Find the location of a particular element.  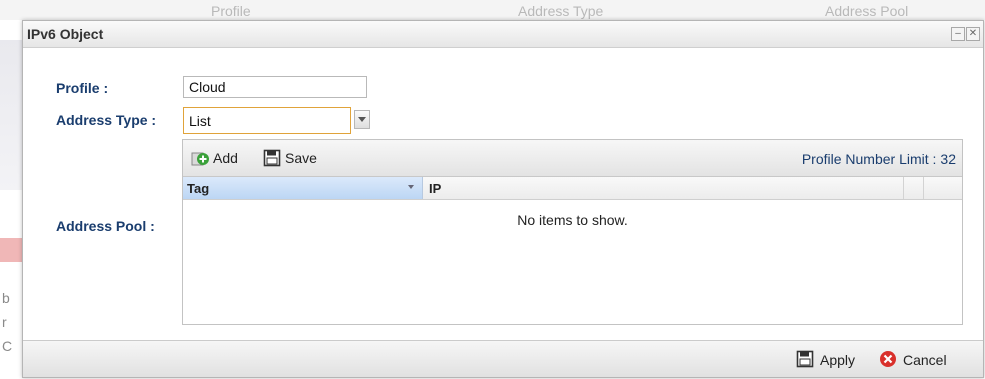

background-table-header: Profile Address Type Address Pool is located at coordinates (492, 10).